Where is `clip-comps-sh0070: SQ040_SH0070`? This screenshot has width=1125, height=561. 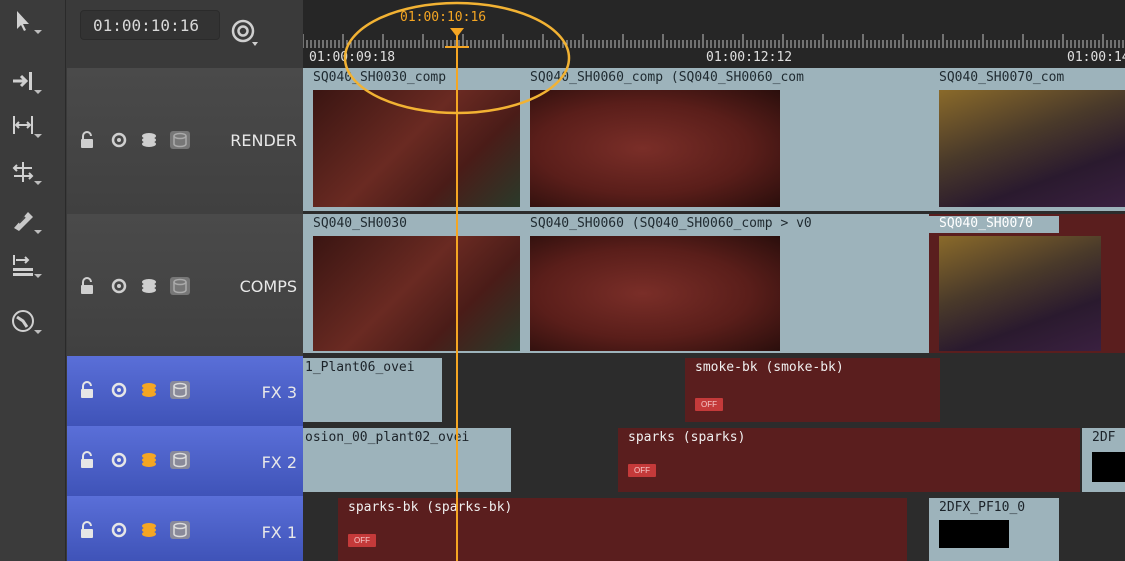
clip-comps-sh0070: SQ040_SH0070 is located at coordinates (1027, 283).